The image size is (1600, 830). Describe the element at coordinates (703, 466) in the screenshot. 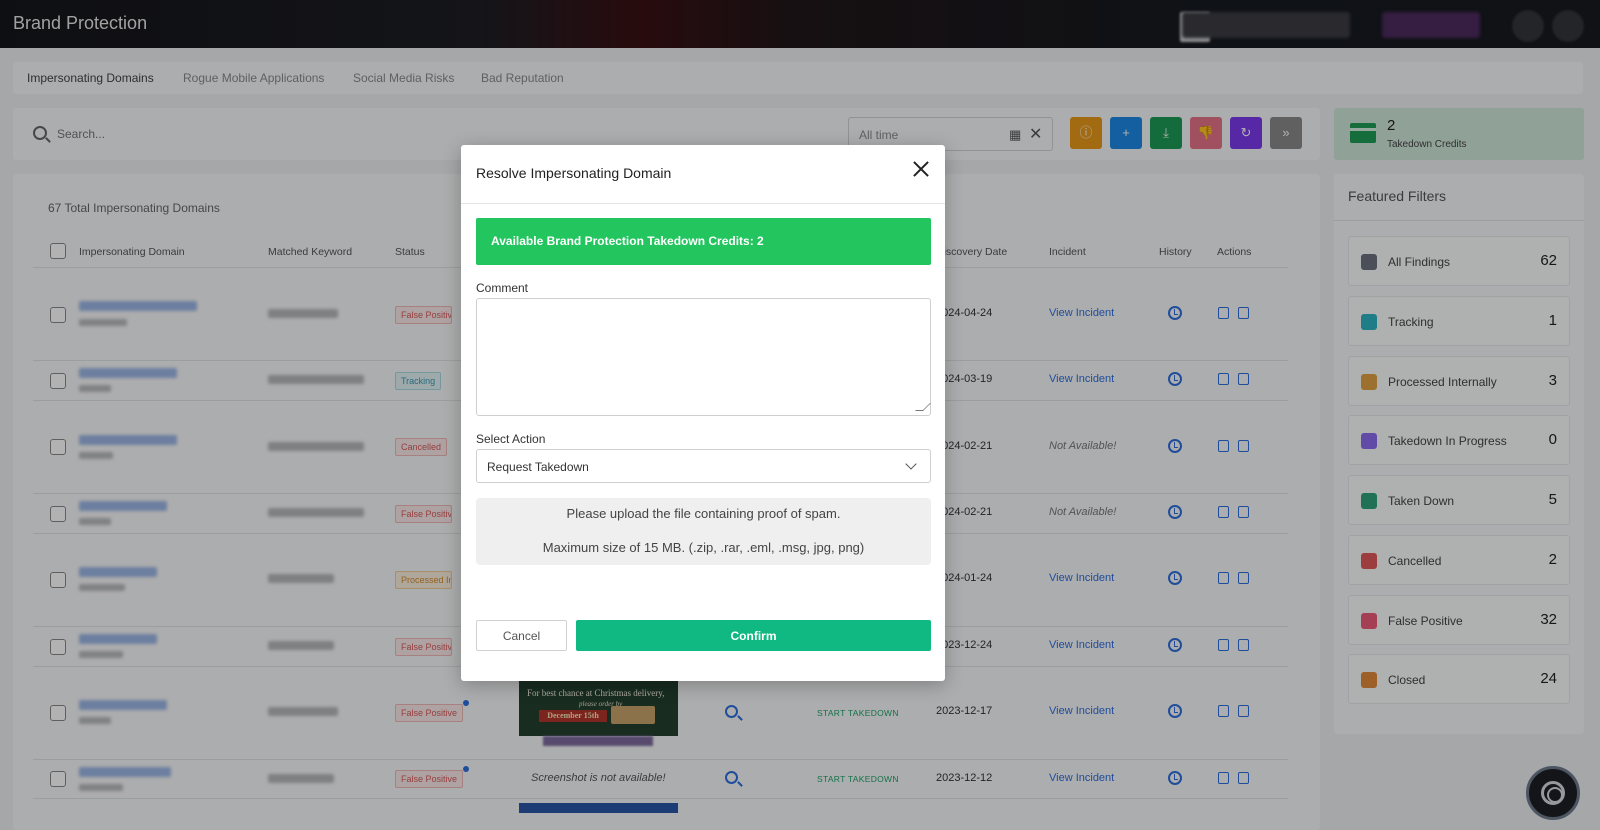

I see `action-select: Request Takedown` at that location.